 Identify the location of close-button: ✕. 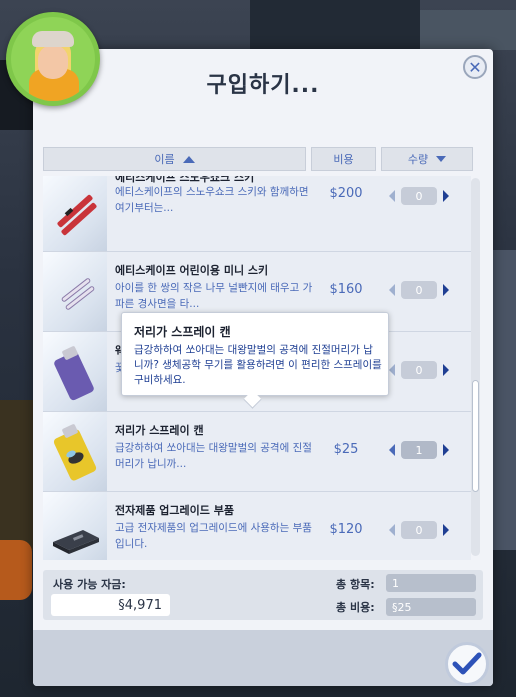
(475, 67).